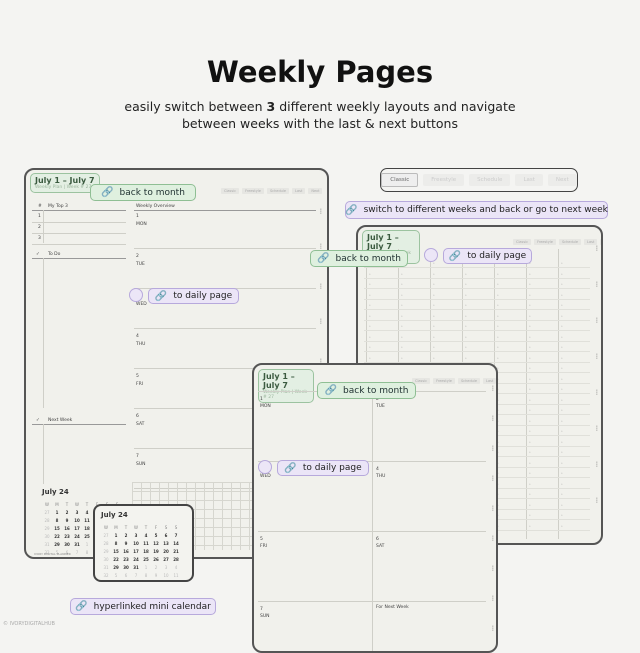 The height and width of the screenshot is (653, 640). I want to click on calendar-day: 26, so click(156, 559).